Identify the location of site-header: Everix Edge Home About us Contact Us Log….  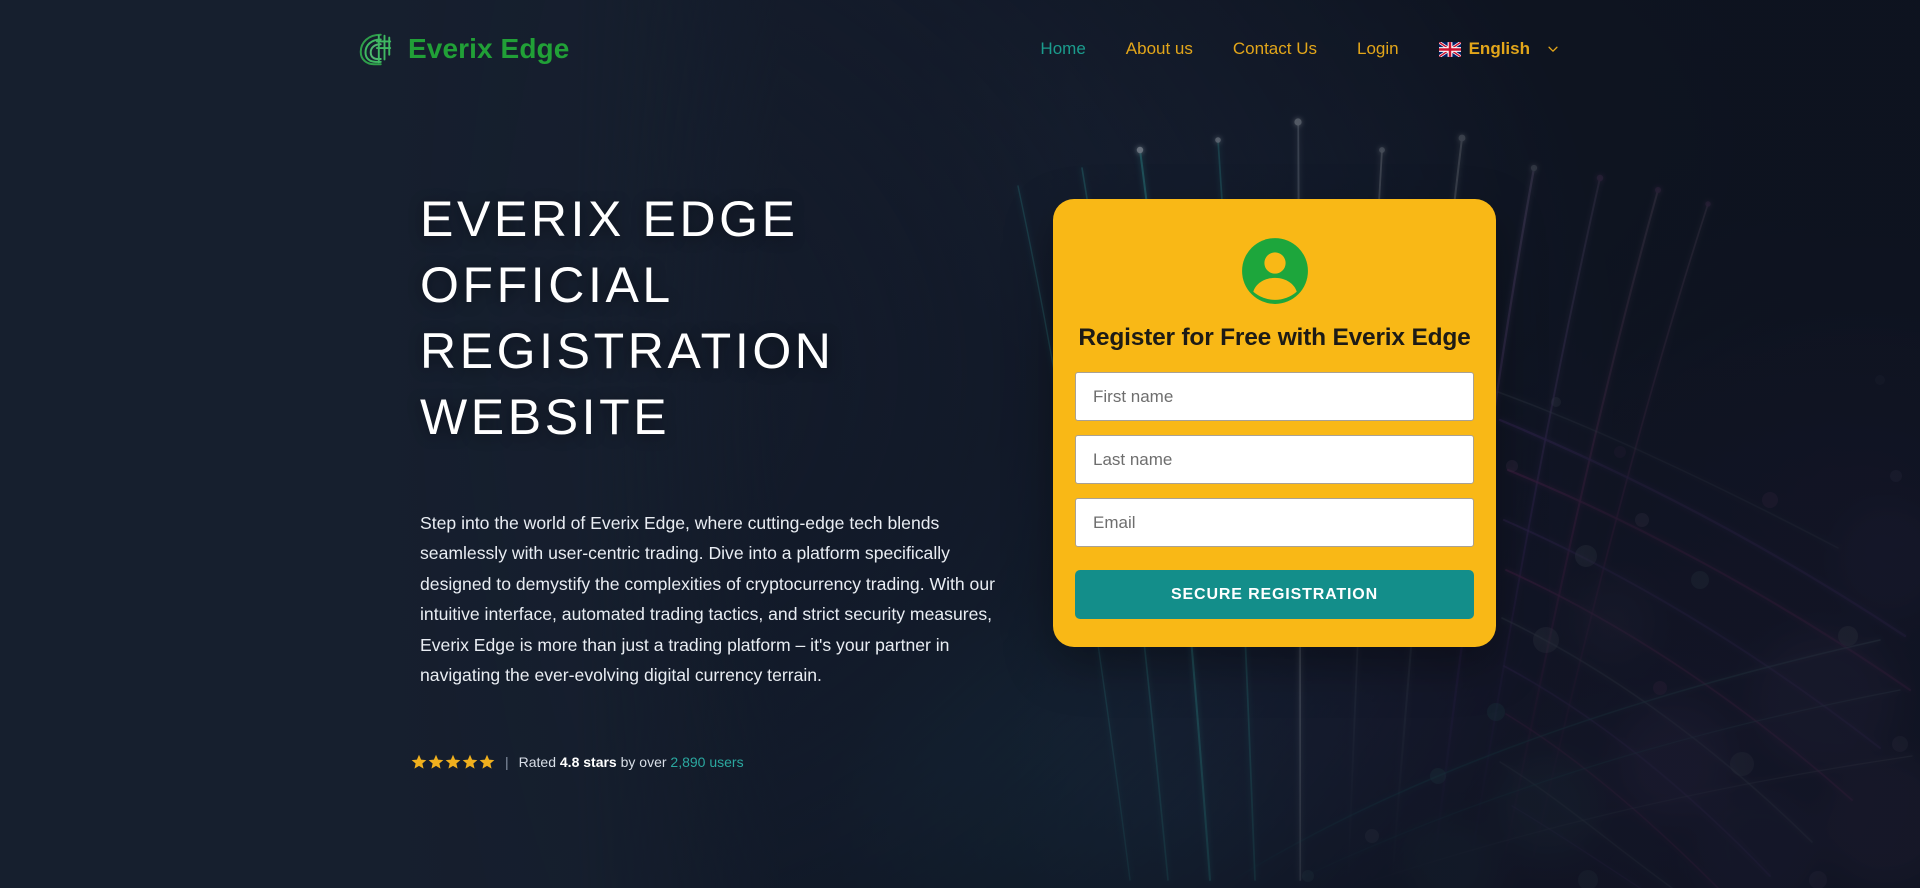
(960, 49).